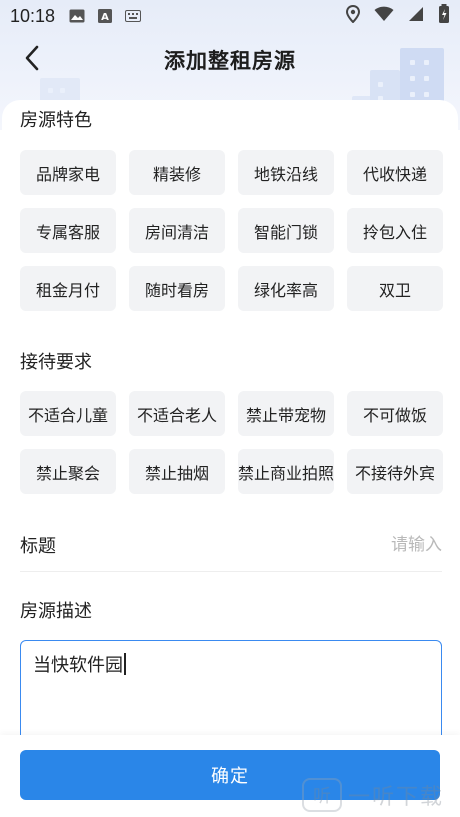 This screenshot has height=817, width=460. I want to click on description-label: 房源描述, so click(56, 611).